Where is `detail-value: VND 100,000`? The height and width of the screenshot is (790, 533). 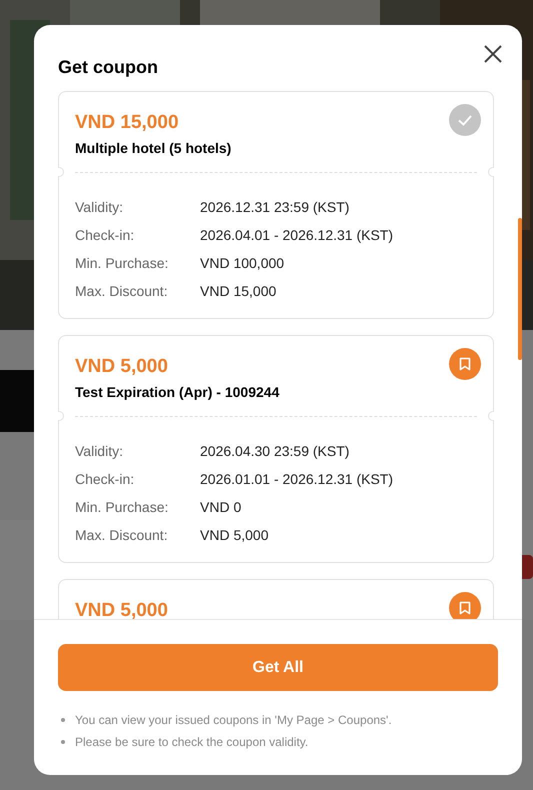 detail-value: VND 100,000 is located at coordinates (242, 263).